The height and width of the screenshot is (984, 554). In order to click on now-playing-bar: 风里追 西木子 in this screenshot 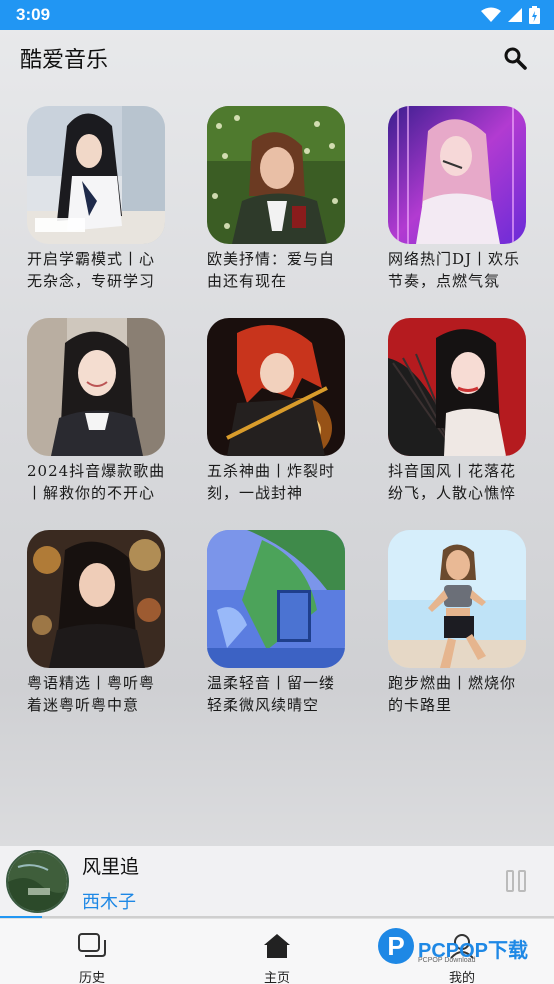, I will do `click(277, 882)`.